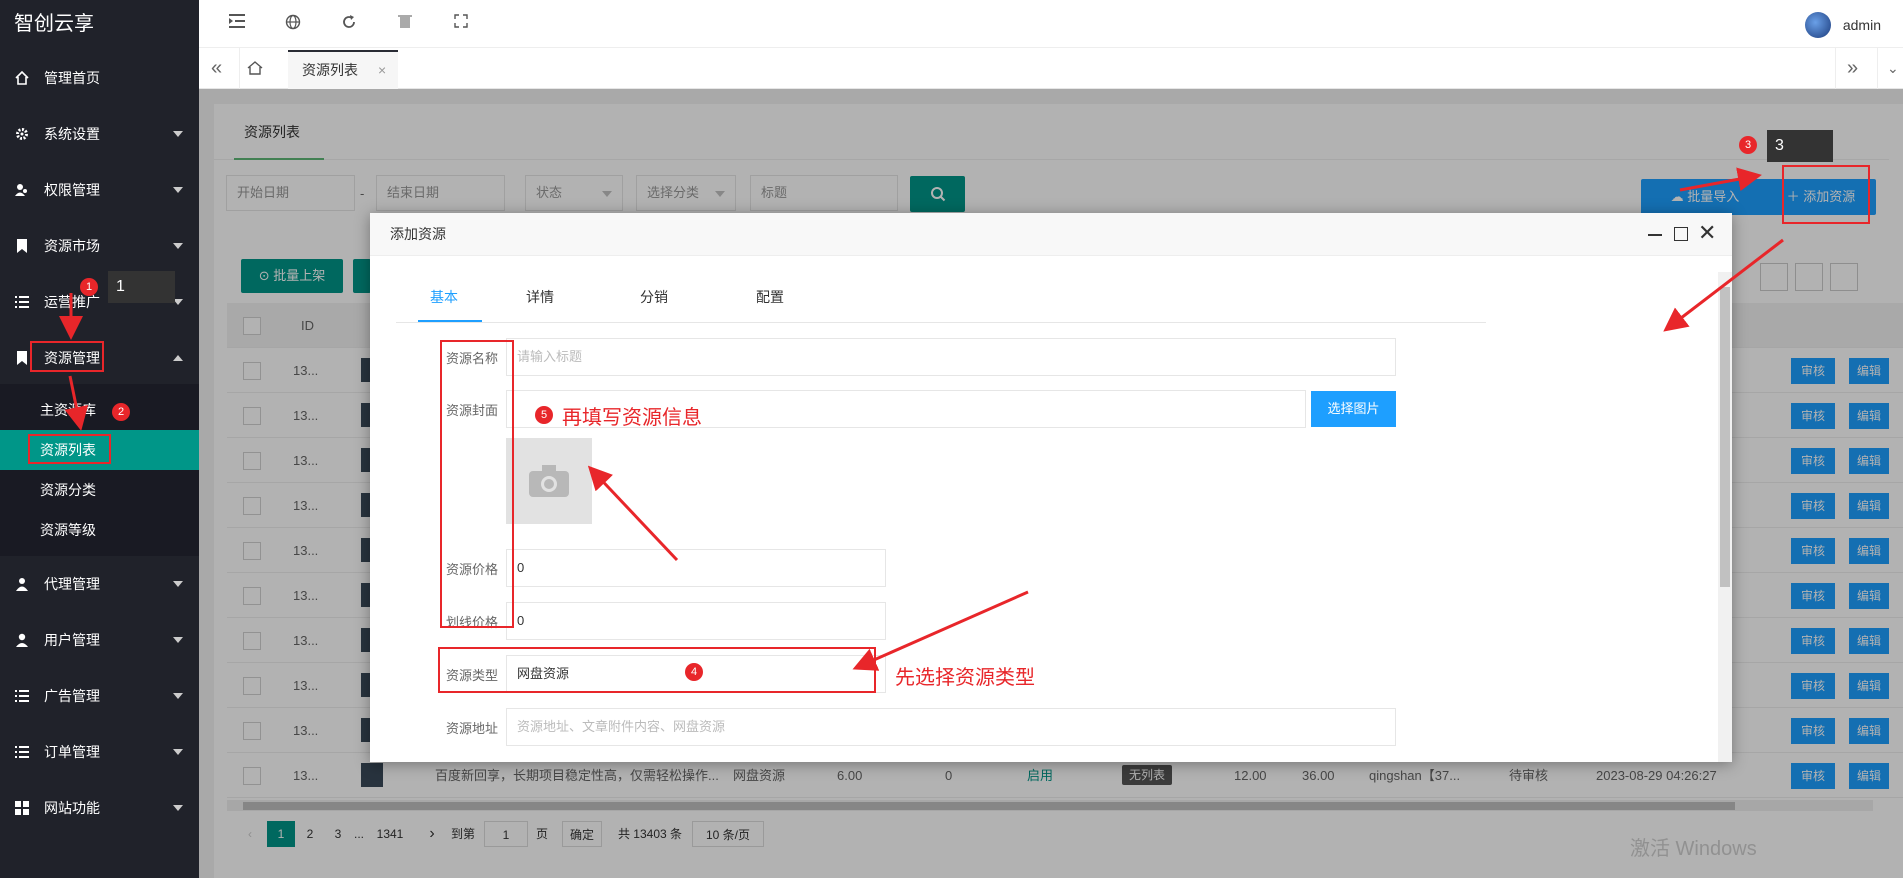 The image size is (1903, 878). What do you see at coordinates (72, 752) in the screenshot?
I see `sidebar-item-label: 订单管理` at bounding box center [72, 752].